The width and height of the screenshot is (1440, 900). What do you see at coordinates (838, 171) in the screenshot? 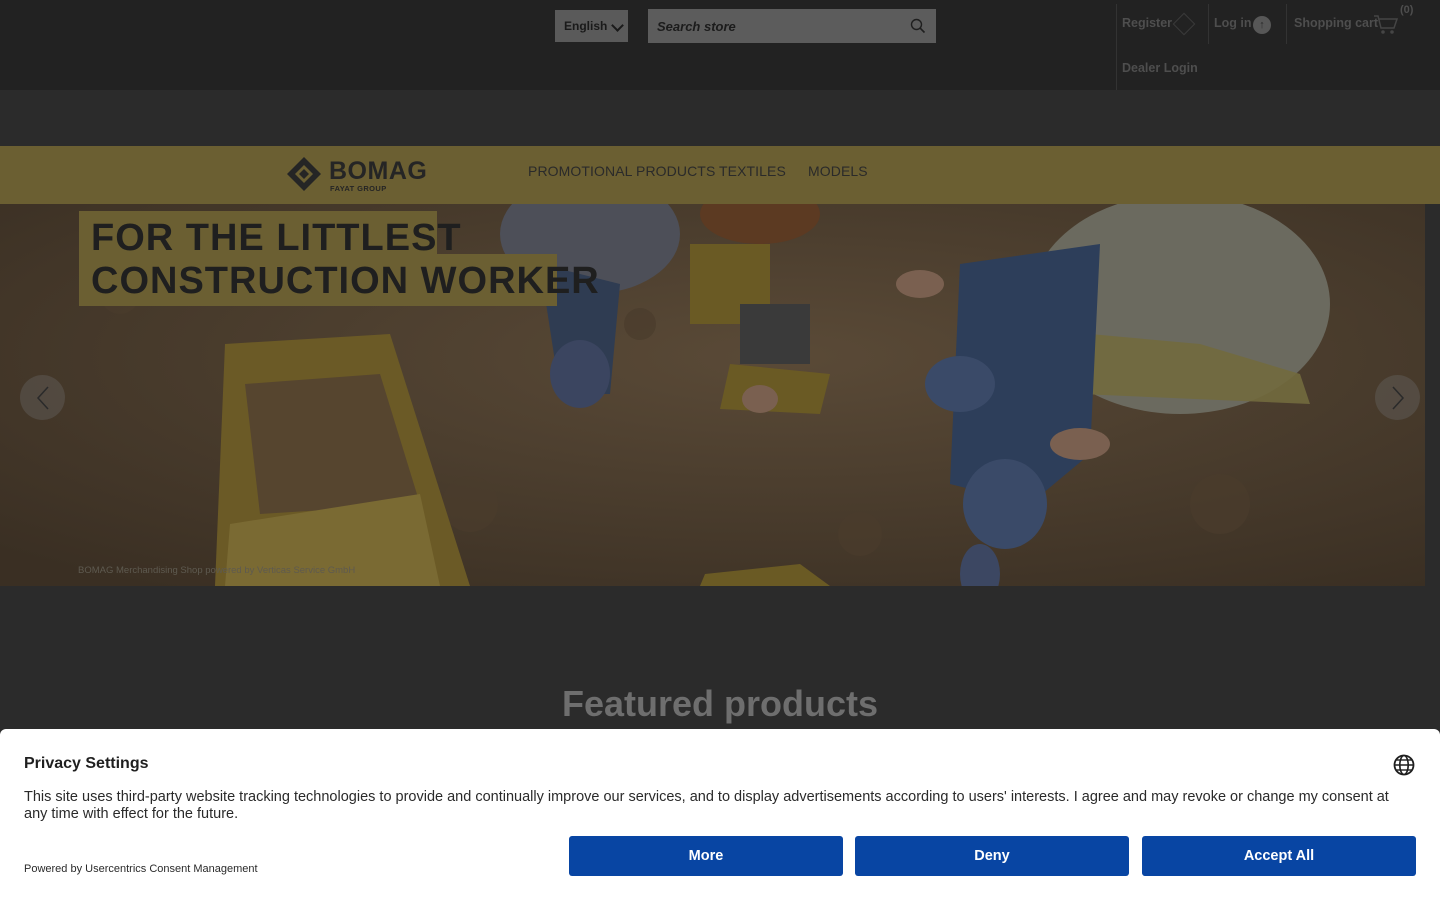
I see `nav-models: MODELS` at bounding box center [838, 171].